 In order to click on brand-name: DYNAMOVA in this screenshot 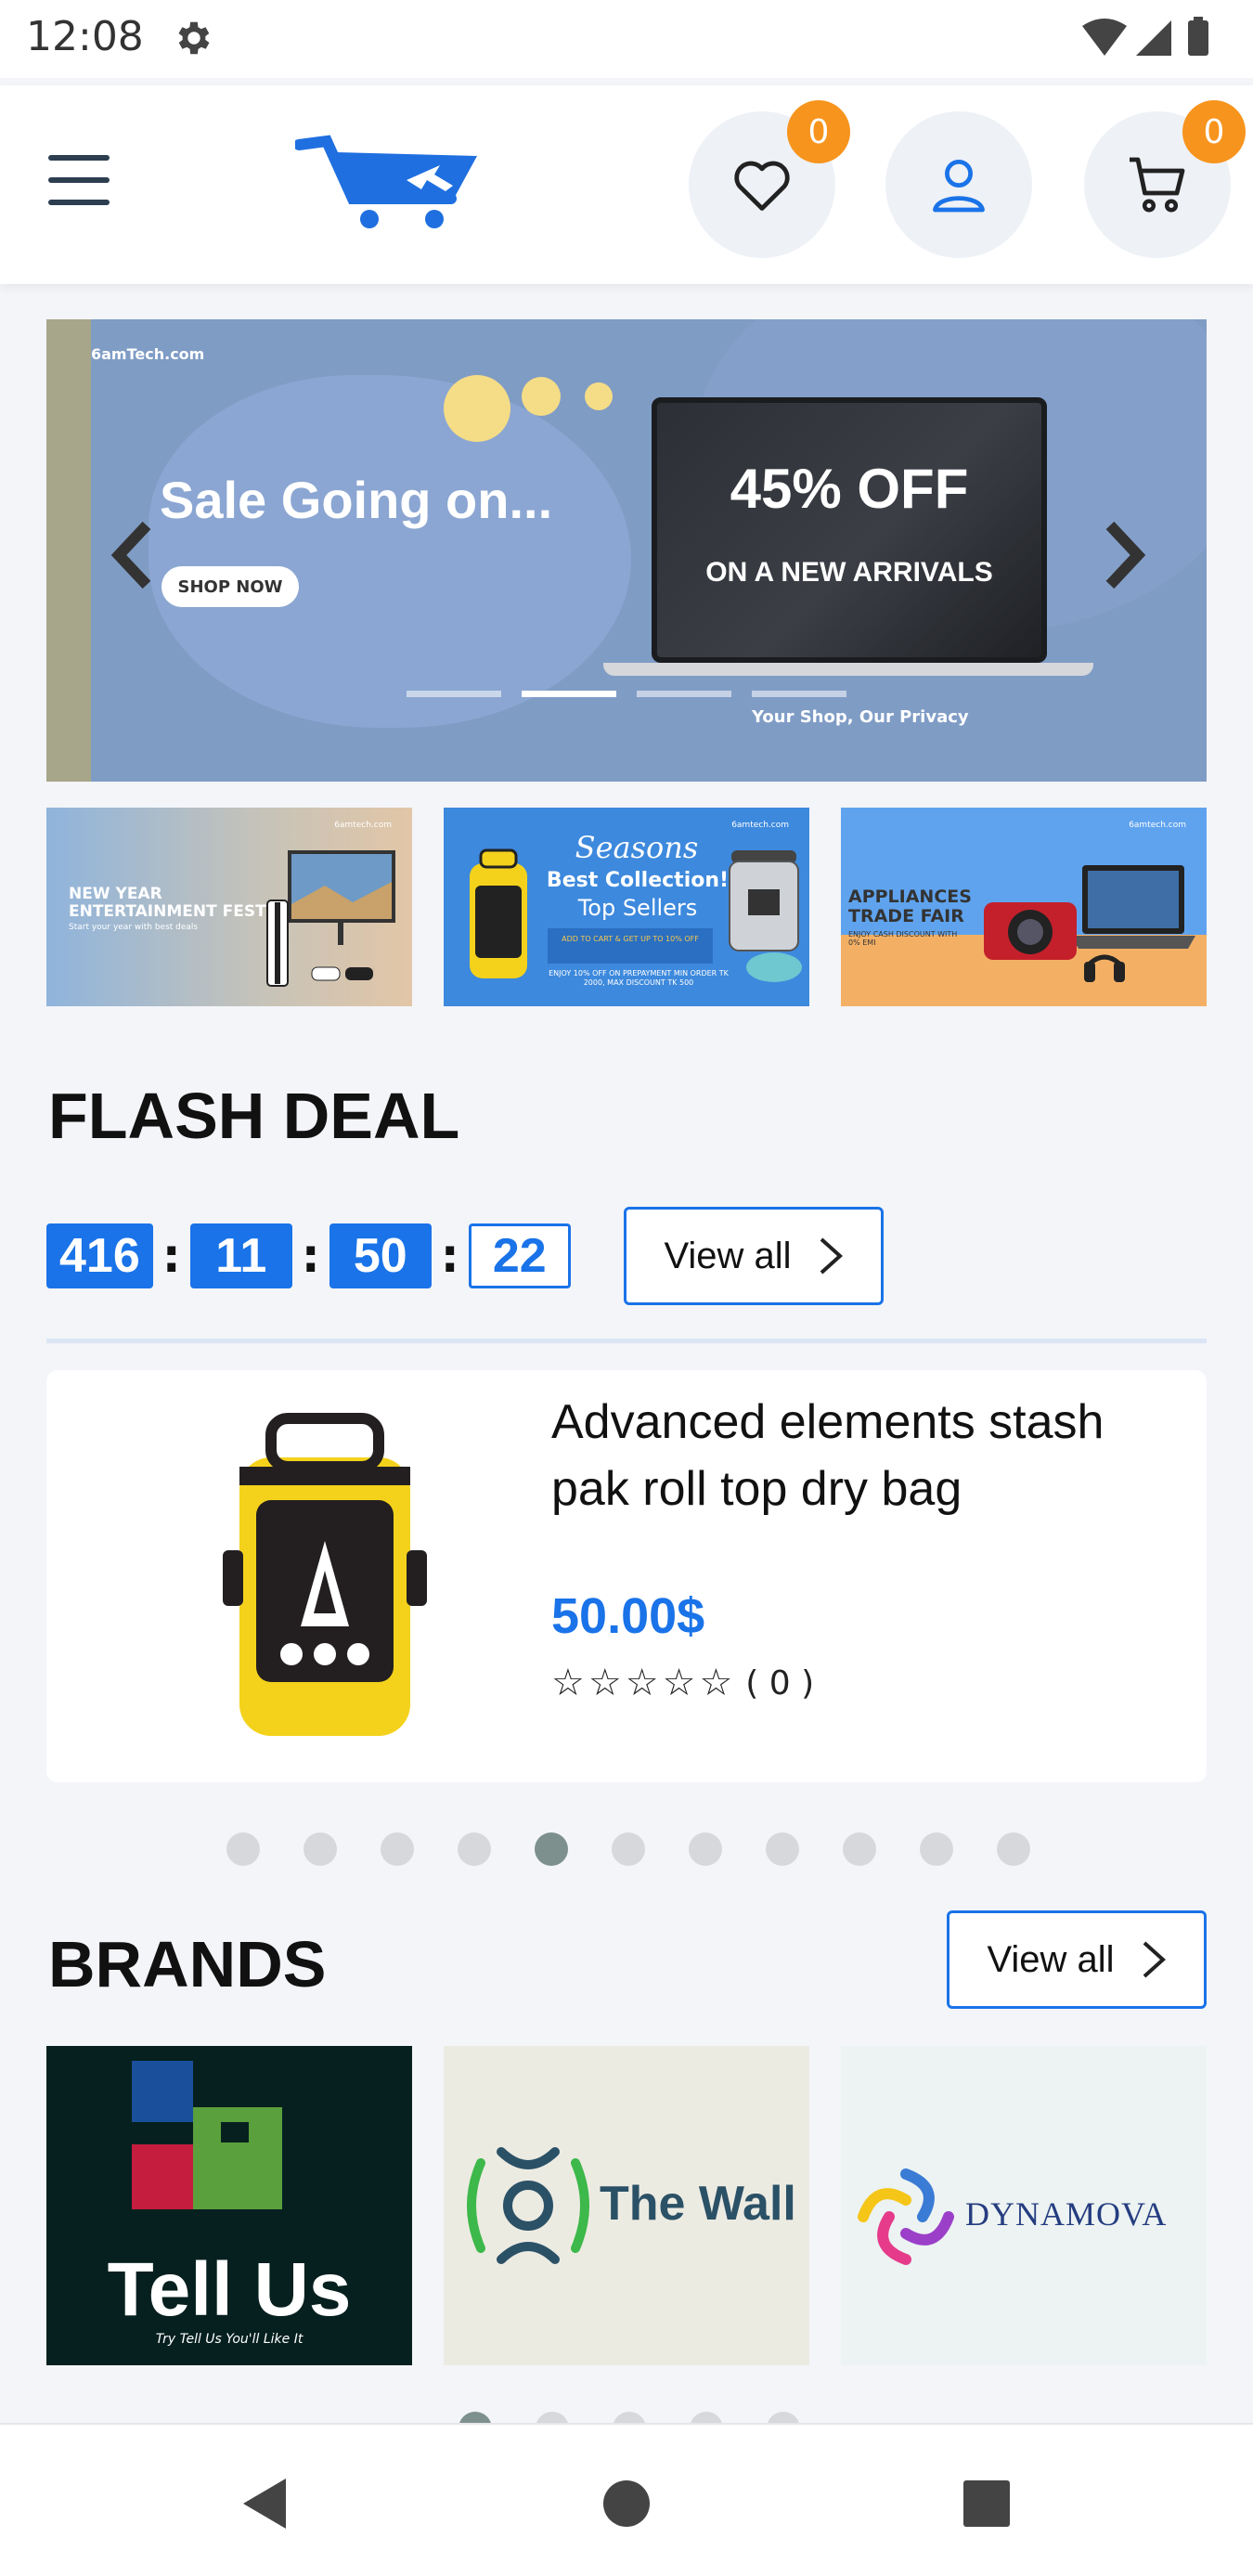, I will do `click(1066, 2214)`.